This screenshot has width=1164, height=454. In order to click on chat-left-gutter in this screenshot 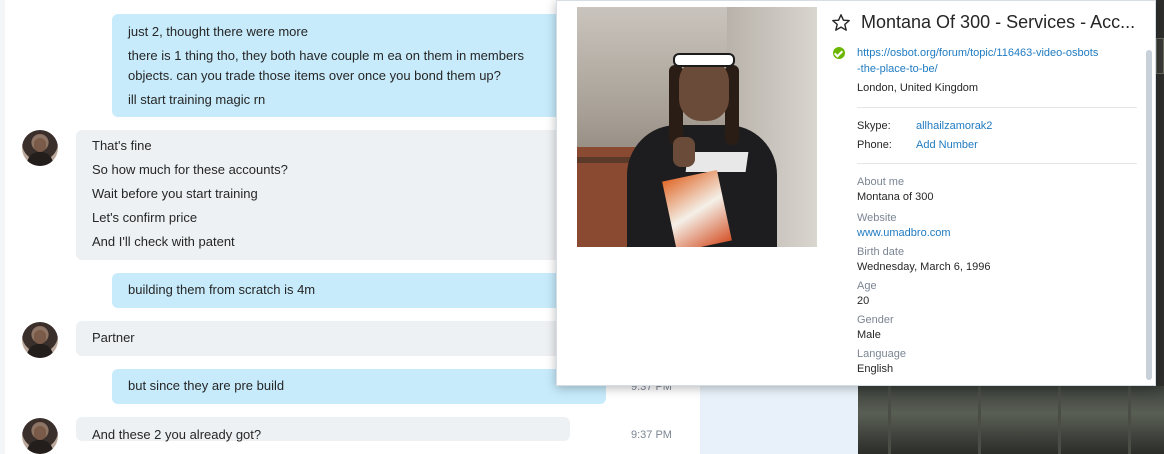, I will do `click(2, 227)`.